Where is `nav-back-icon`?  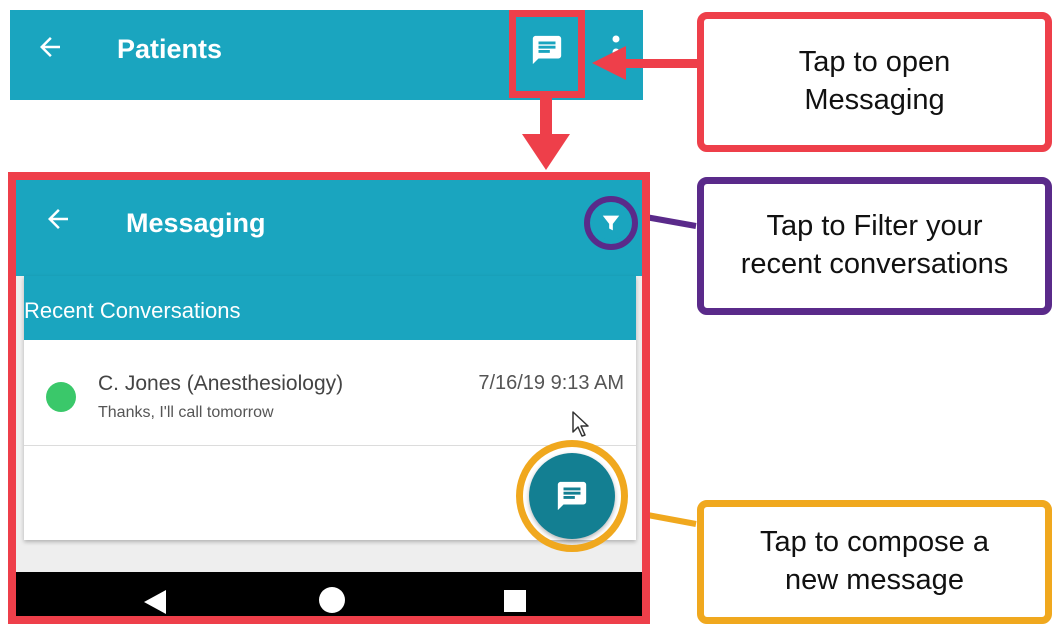
nav-back-icon is located at coordinates (155, 602).